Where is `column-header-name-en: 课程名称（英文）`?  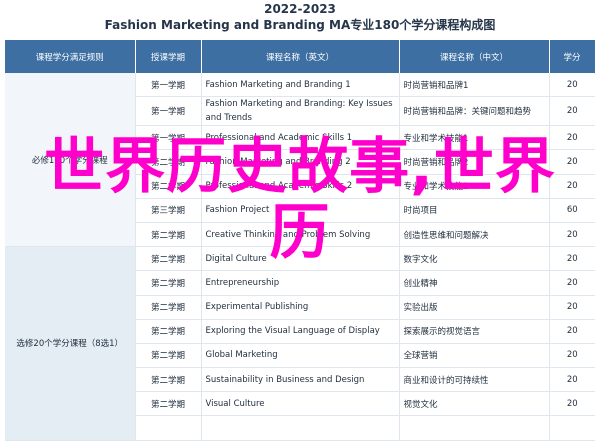
column-header-name-en: 课程名称（英文） is located at coordinates (300, 56).